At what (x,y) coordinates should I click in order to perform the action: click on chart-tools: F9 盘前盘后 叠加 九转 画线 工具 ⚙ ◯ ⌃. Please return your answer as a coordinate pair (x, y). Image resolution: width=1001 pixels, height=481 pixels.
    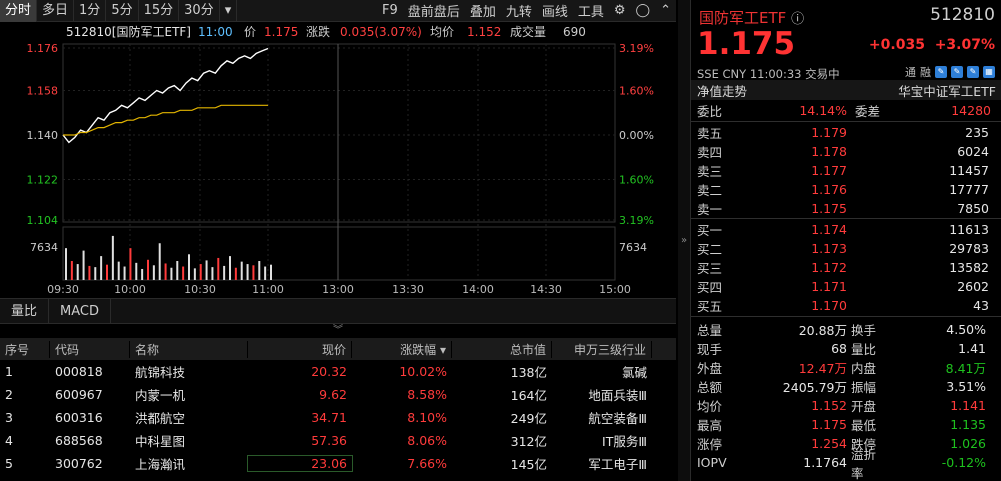
    Looking at the image, I should click on (526, 11).